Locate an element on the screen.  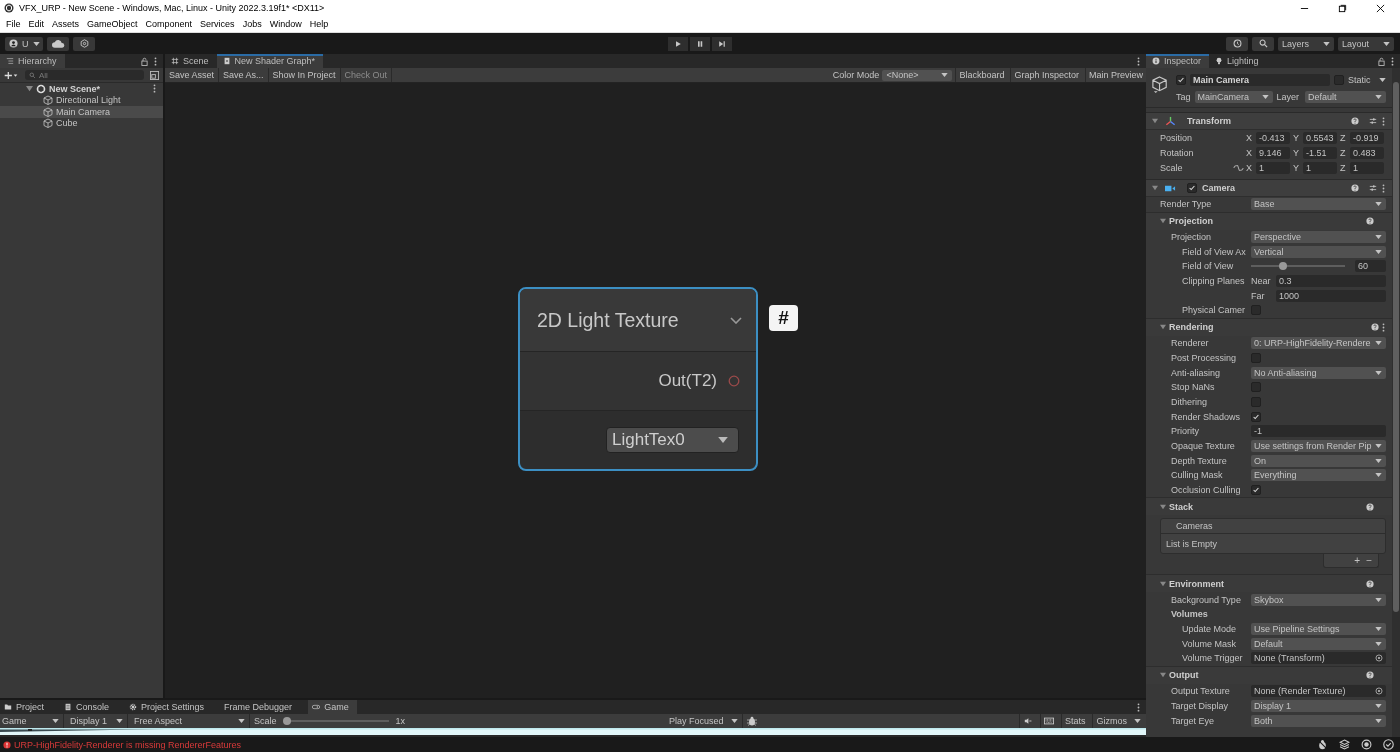
property-badge: # is located at coordinates (783, 318).